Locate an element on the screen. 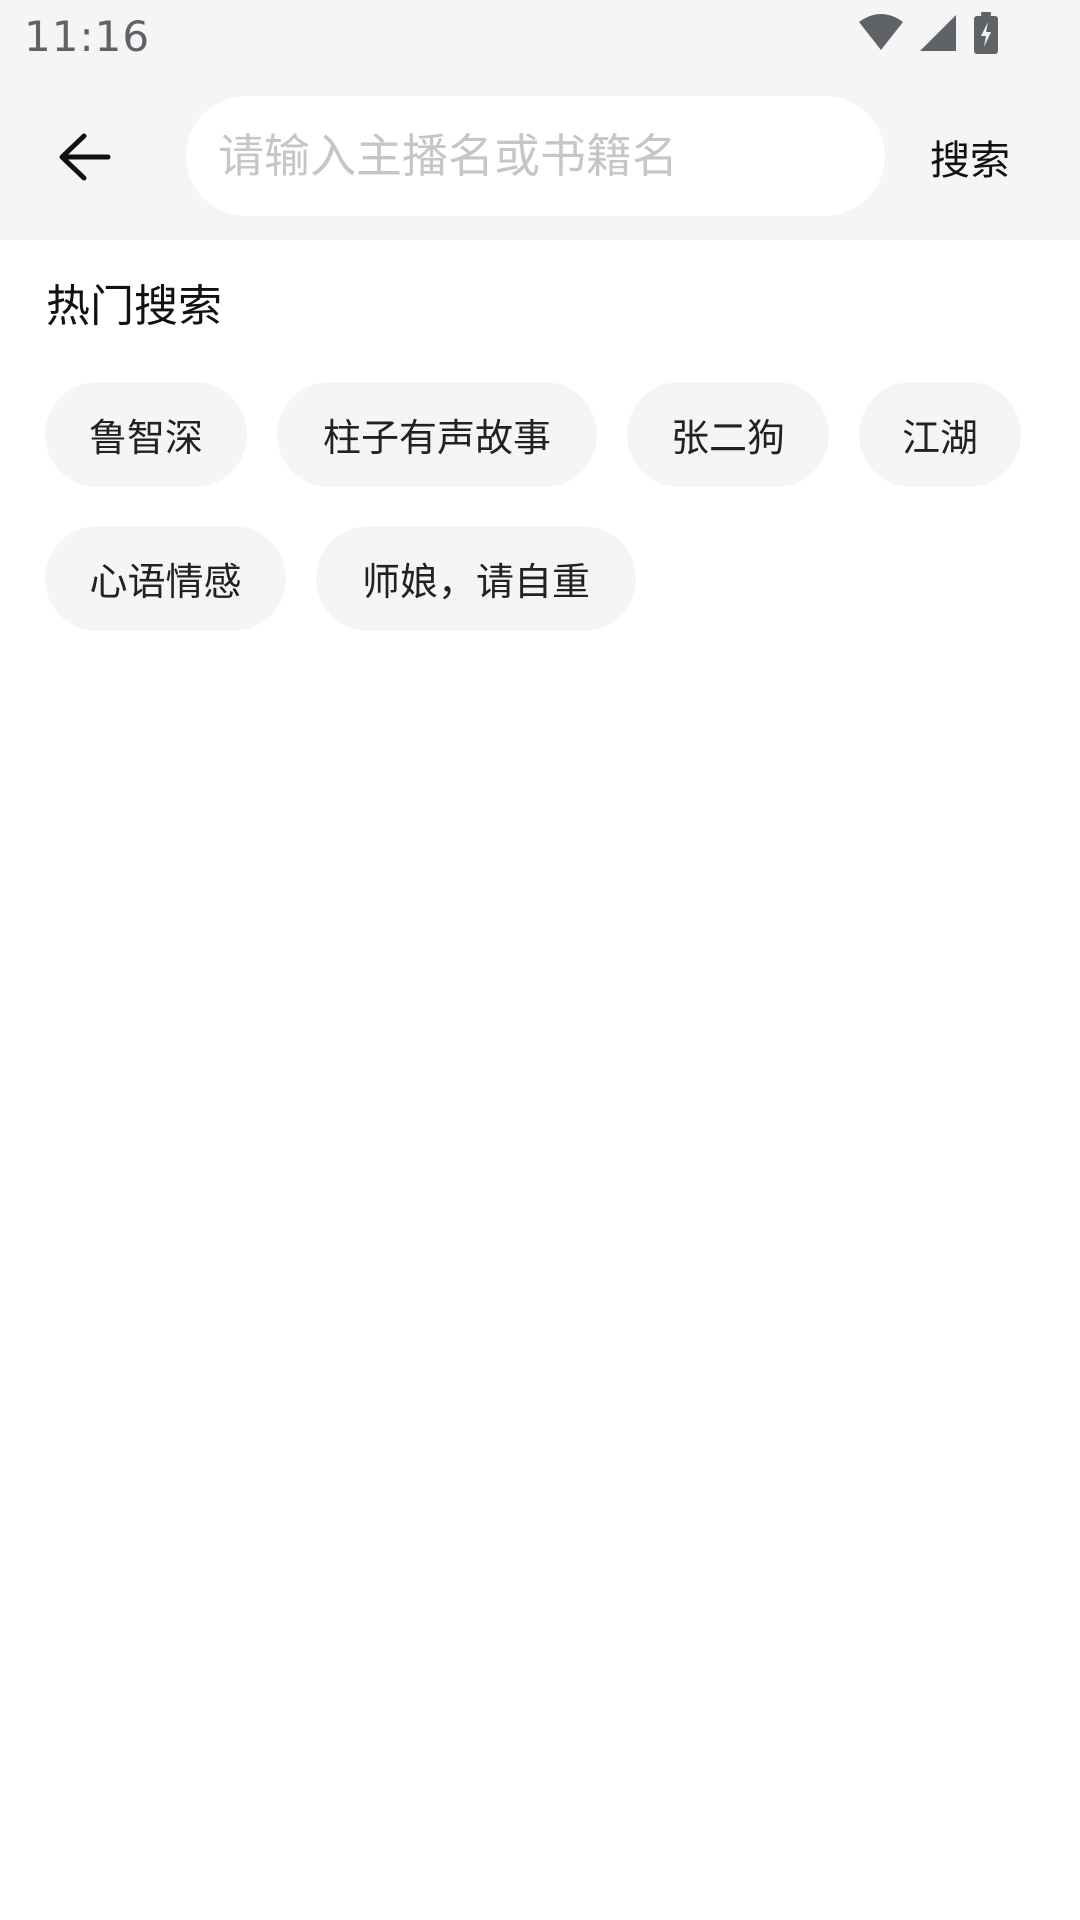 The width and height of the screenshot is (1080, 1920). search-input is located at coordinates (538, 156).